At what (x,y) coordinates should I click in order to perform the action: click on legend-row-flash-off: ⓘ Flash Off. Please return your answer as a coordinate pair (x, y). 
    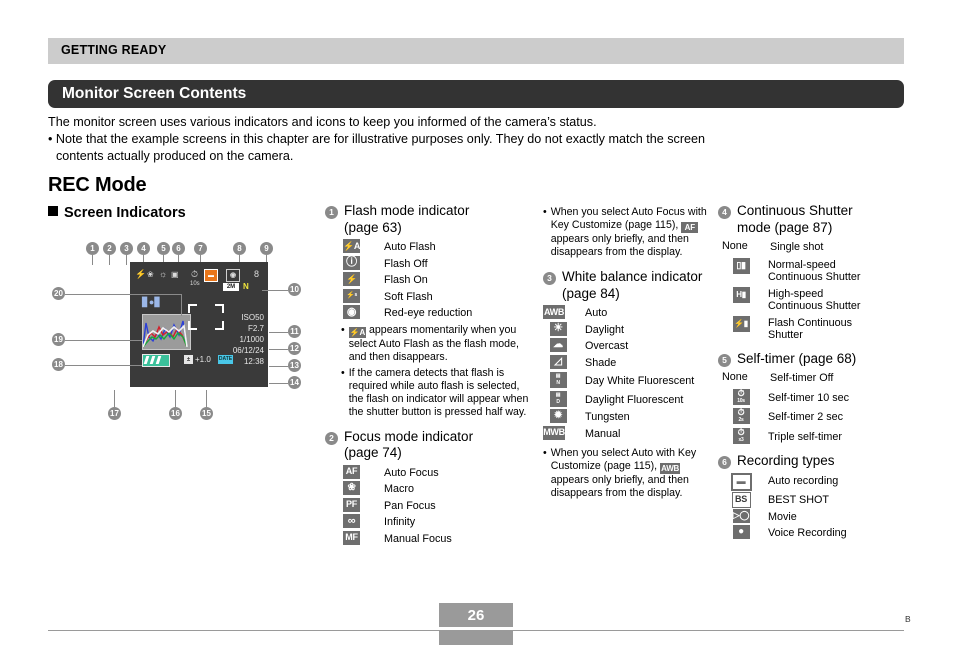
    Looking at the image, I should click on (436, 263).